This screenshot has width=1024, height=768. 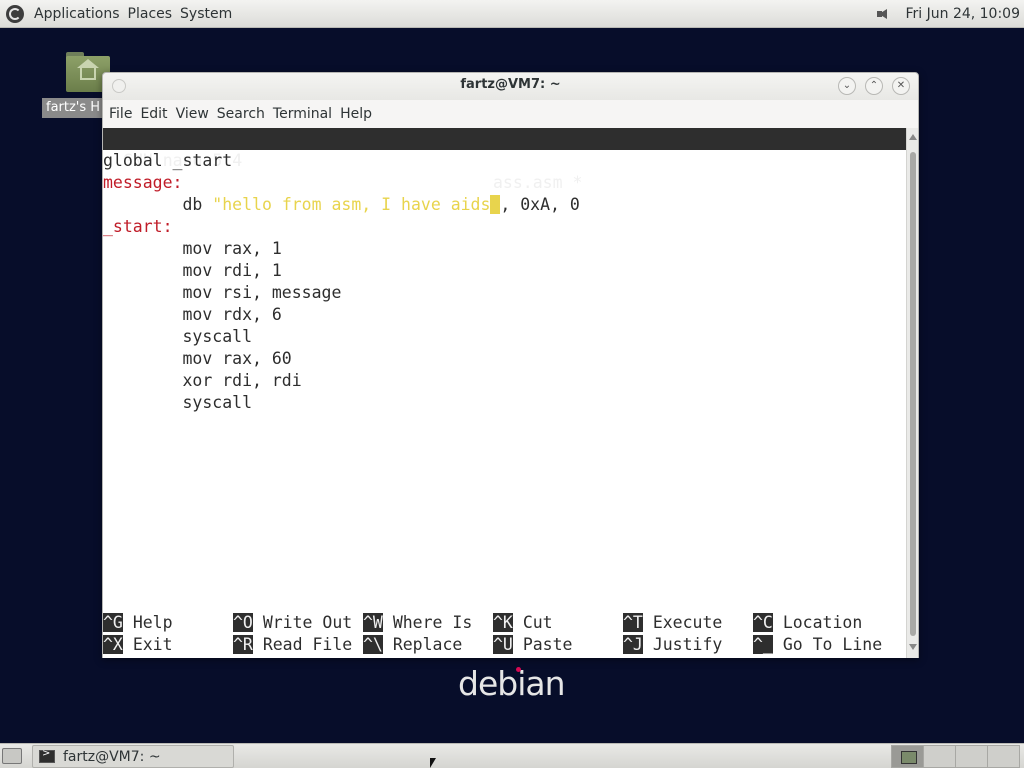 I want to click on mouse-pointer-icon, so click(x=433, y=763).